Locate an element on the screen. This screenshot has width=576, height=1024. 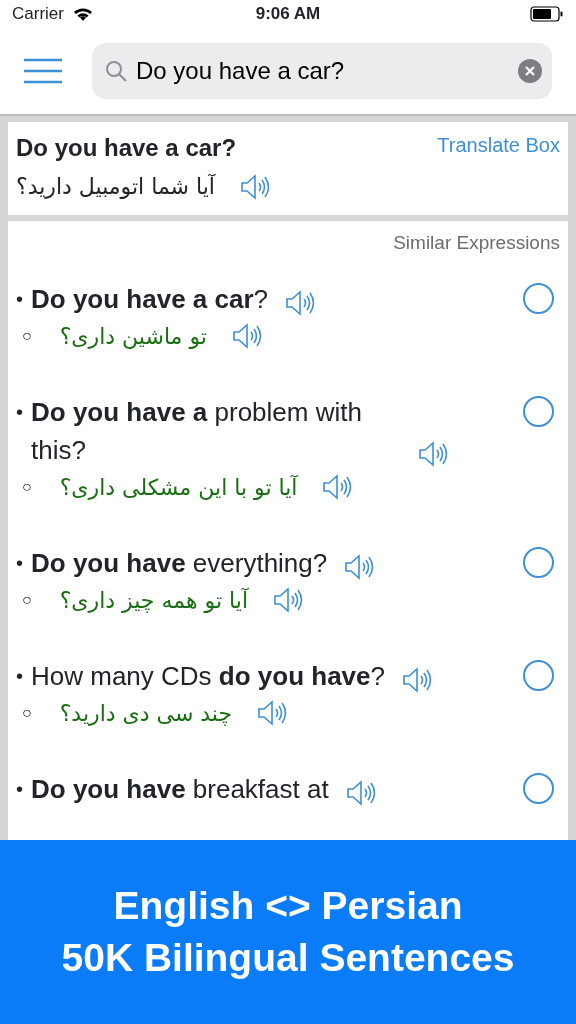
example-sentence: Do you have a car? is located at coordinates (150, 299).